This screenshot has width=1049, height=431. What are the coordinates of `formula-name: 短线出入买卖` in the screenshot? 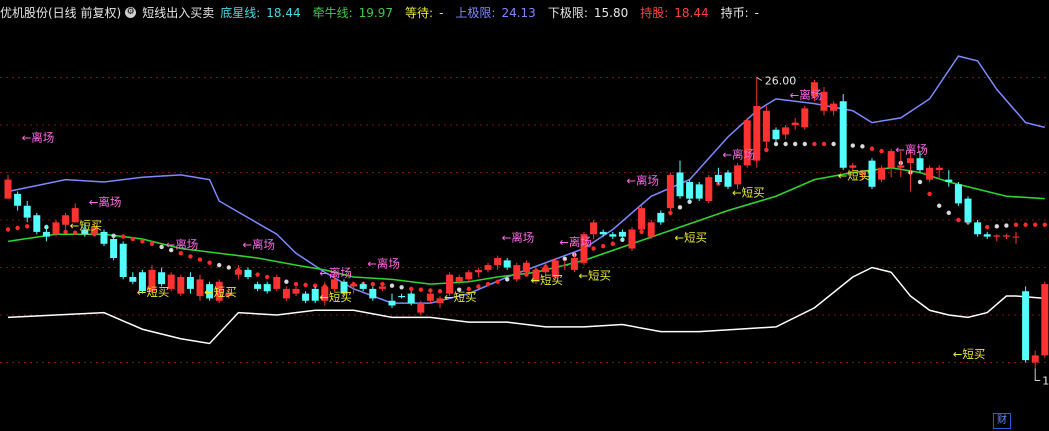 It's located at (178, 12).